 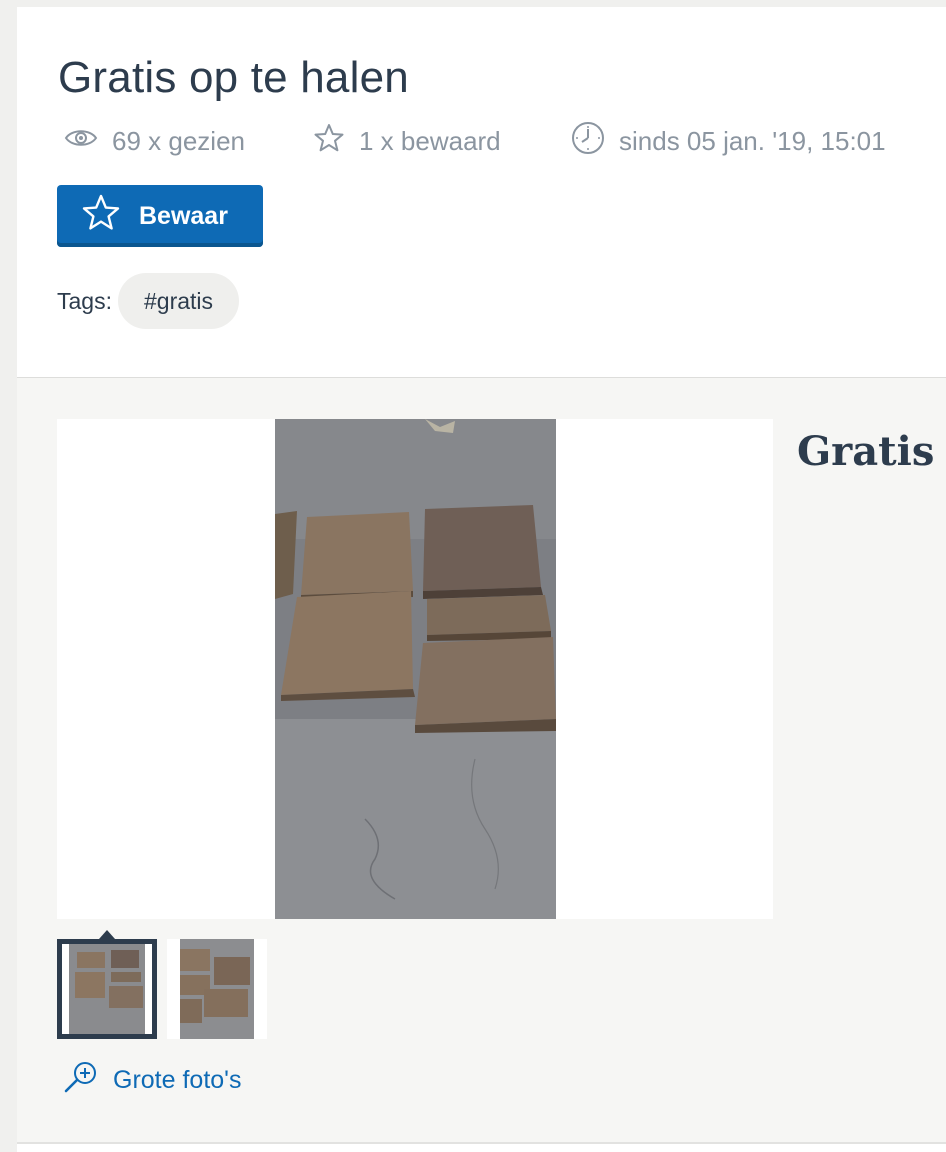 I want to click on views-stat: 69 x gezien, so click(x=154, y=141).